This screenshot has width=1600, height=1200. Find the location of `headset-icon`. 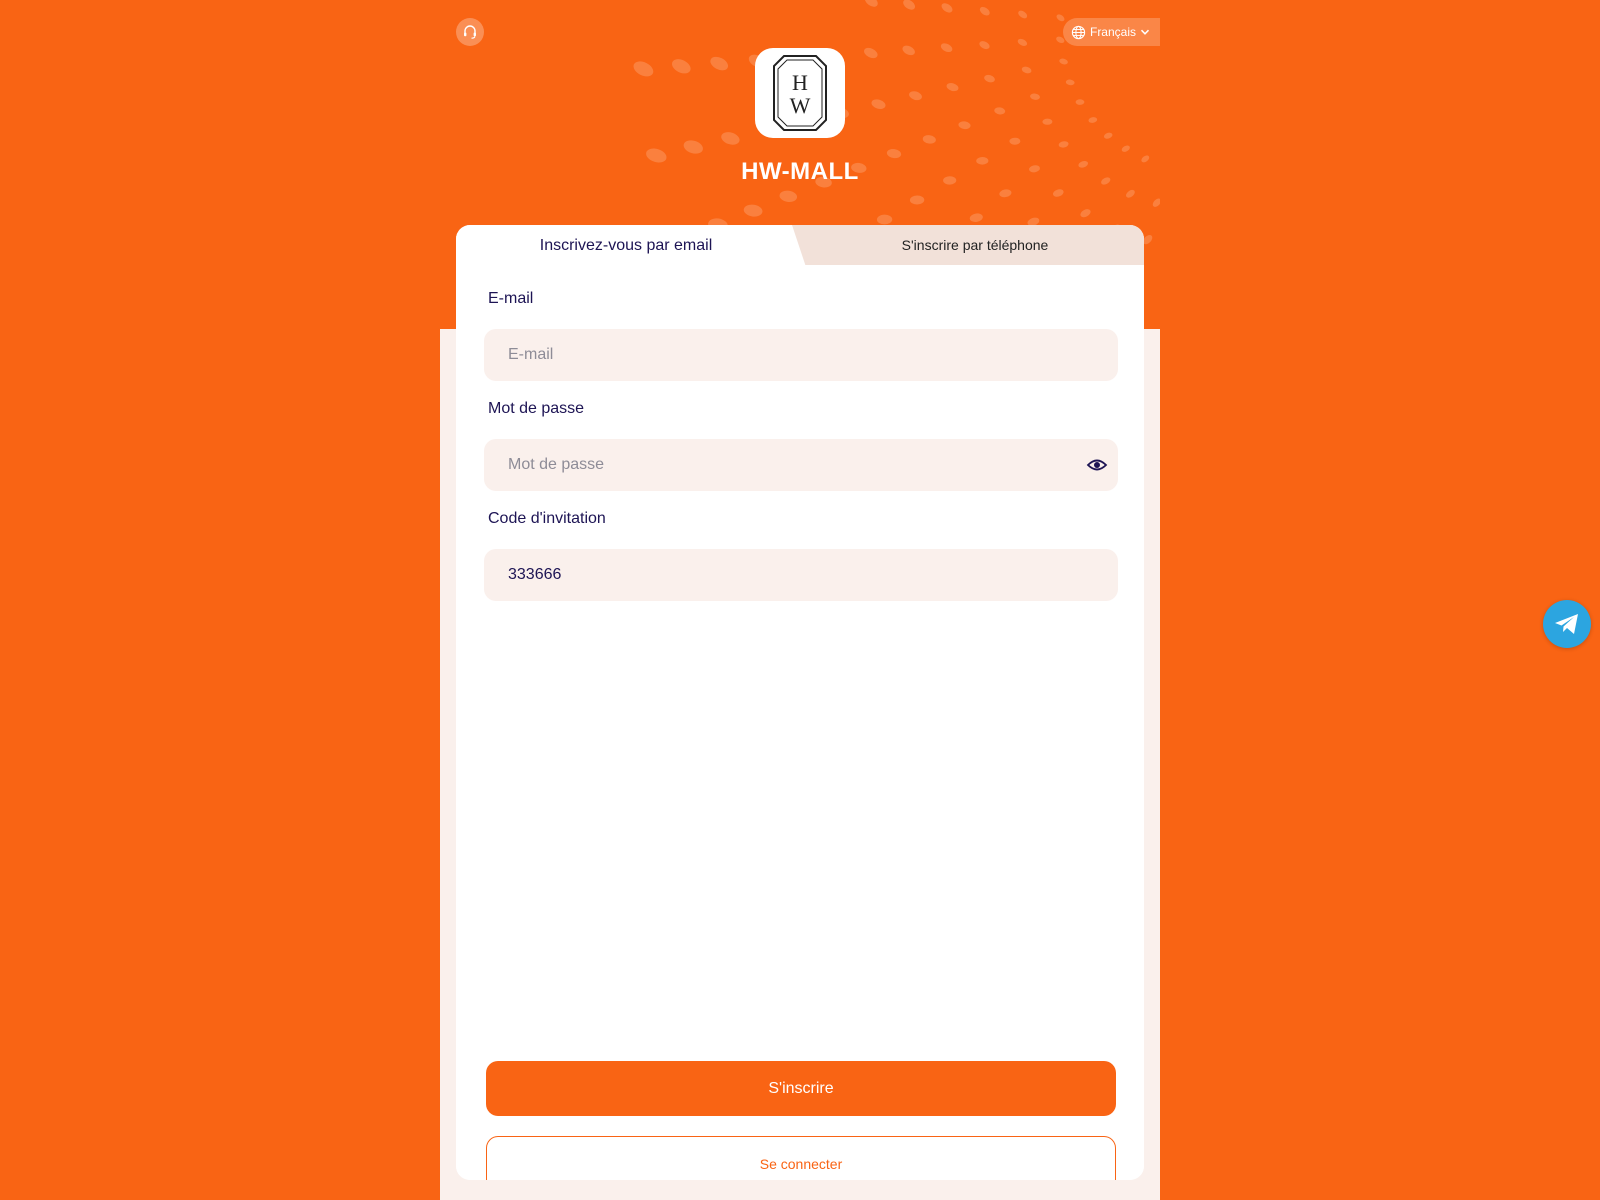

headset-icon is located at coordinates (470, 32).